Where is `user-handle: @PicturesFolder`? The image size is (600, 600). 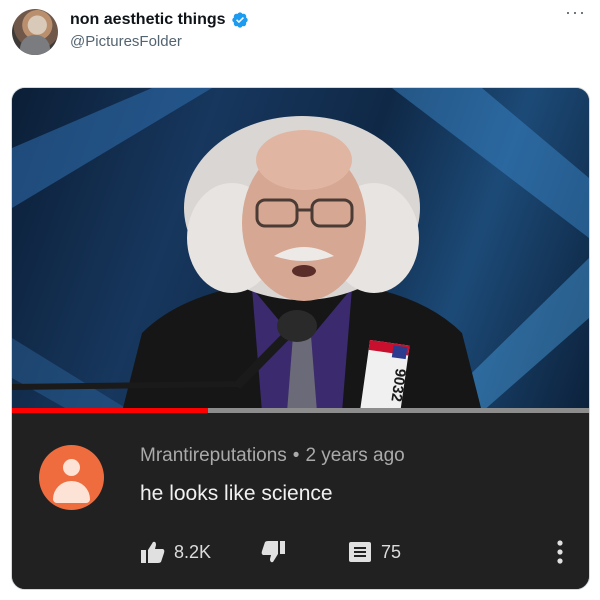 user-handle: @PicturesFolder is located at coordinates (126, 41).